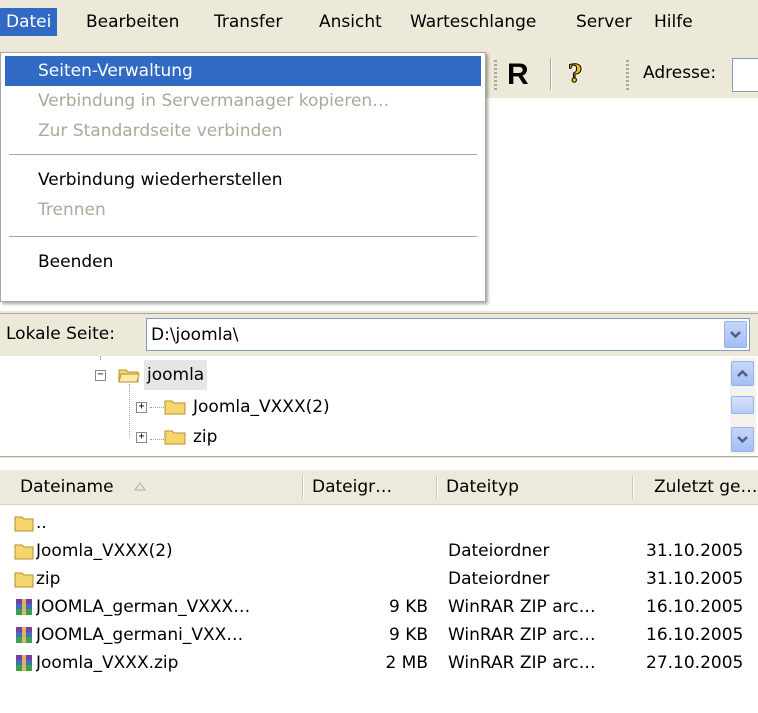 This screenshot has width=758, height=713. What do you see at coordinates (107, 663) in the screenshot?
I see `file-name: Joomla_VXXX.zip` at bounding box center [107, 663].